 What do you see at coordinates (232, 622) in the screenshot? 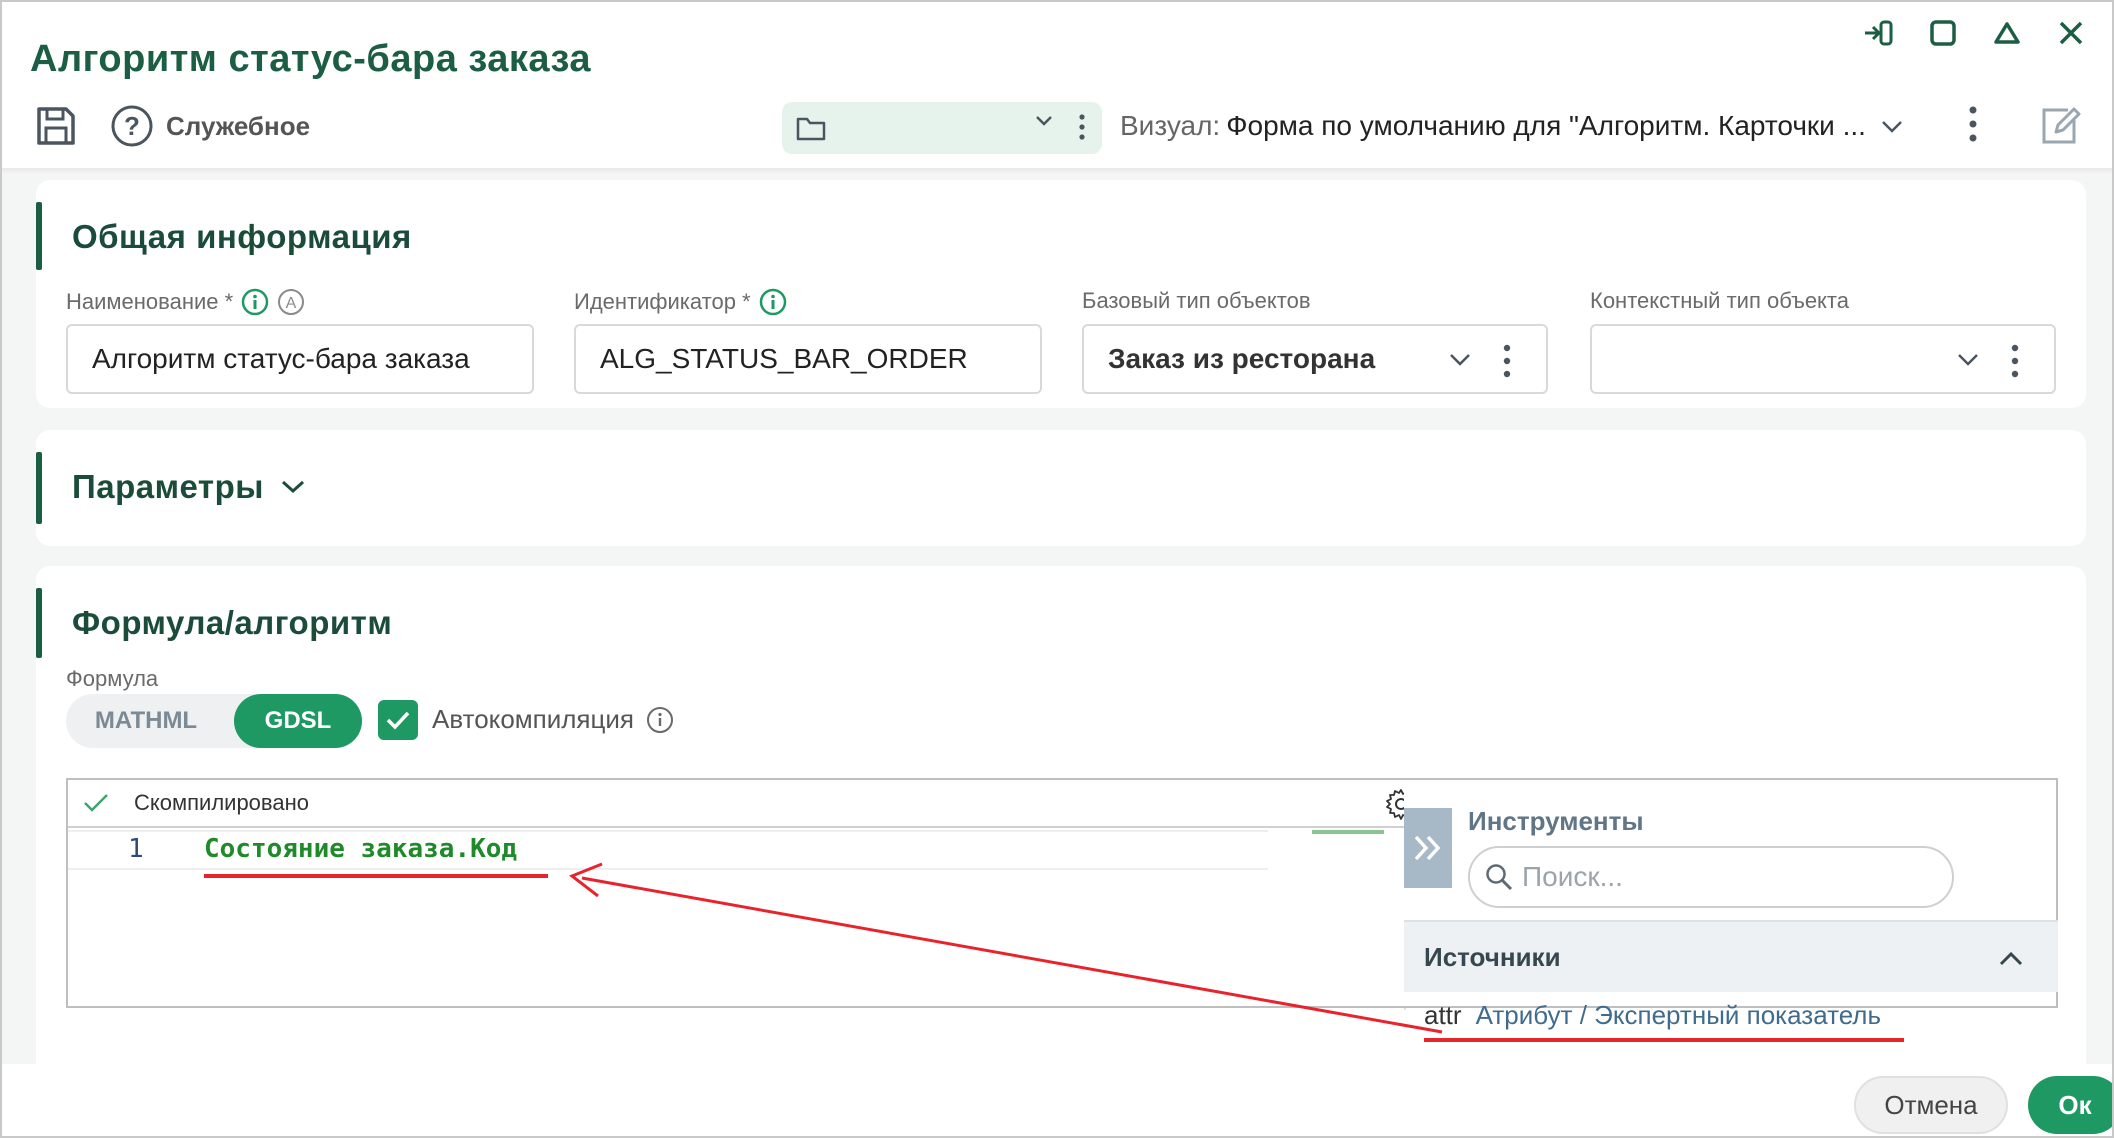
I see `formula-title: Формула/алгоритм` at bounding box center [232, 622].